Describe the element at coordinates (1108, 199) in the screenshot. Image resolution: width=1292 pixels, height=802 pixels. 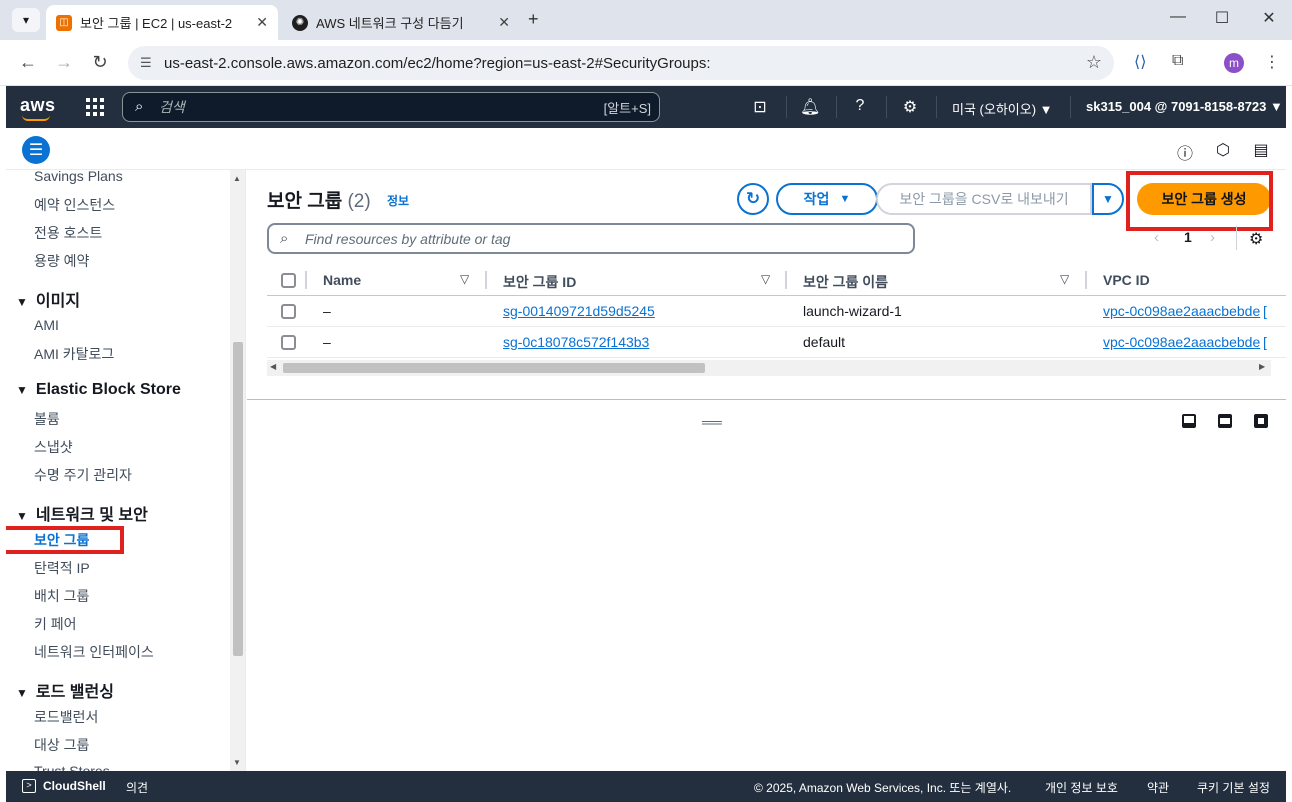
I see `export-dropdown-caret-icon: ▼` at that location.